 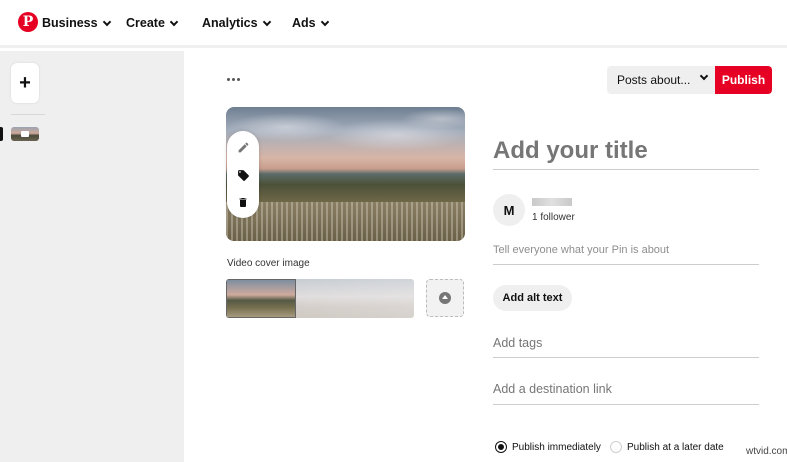 I want to click on radio-selected, so click(x=501, y=447).